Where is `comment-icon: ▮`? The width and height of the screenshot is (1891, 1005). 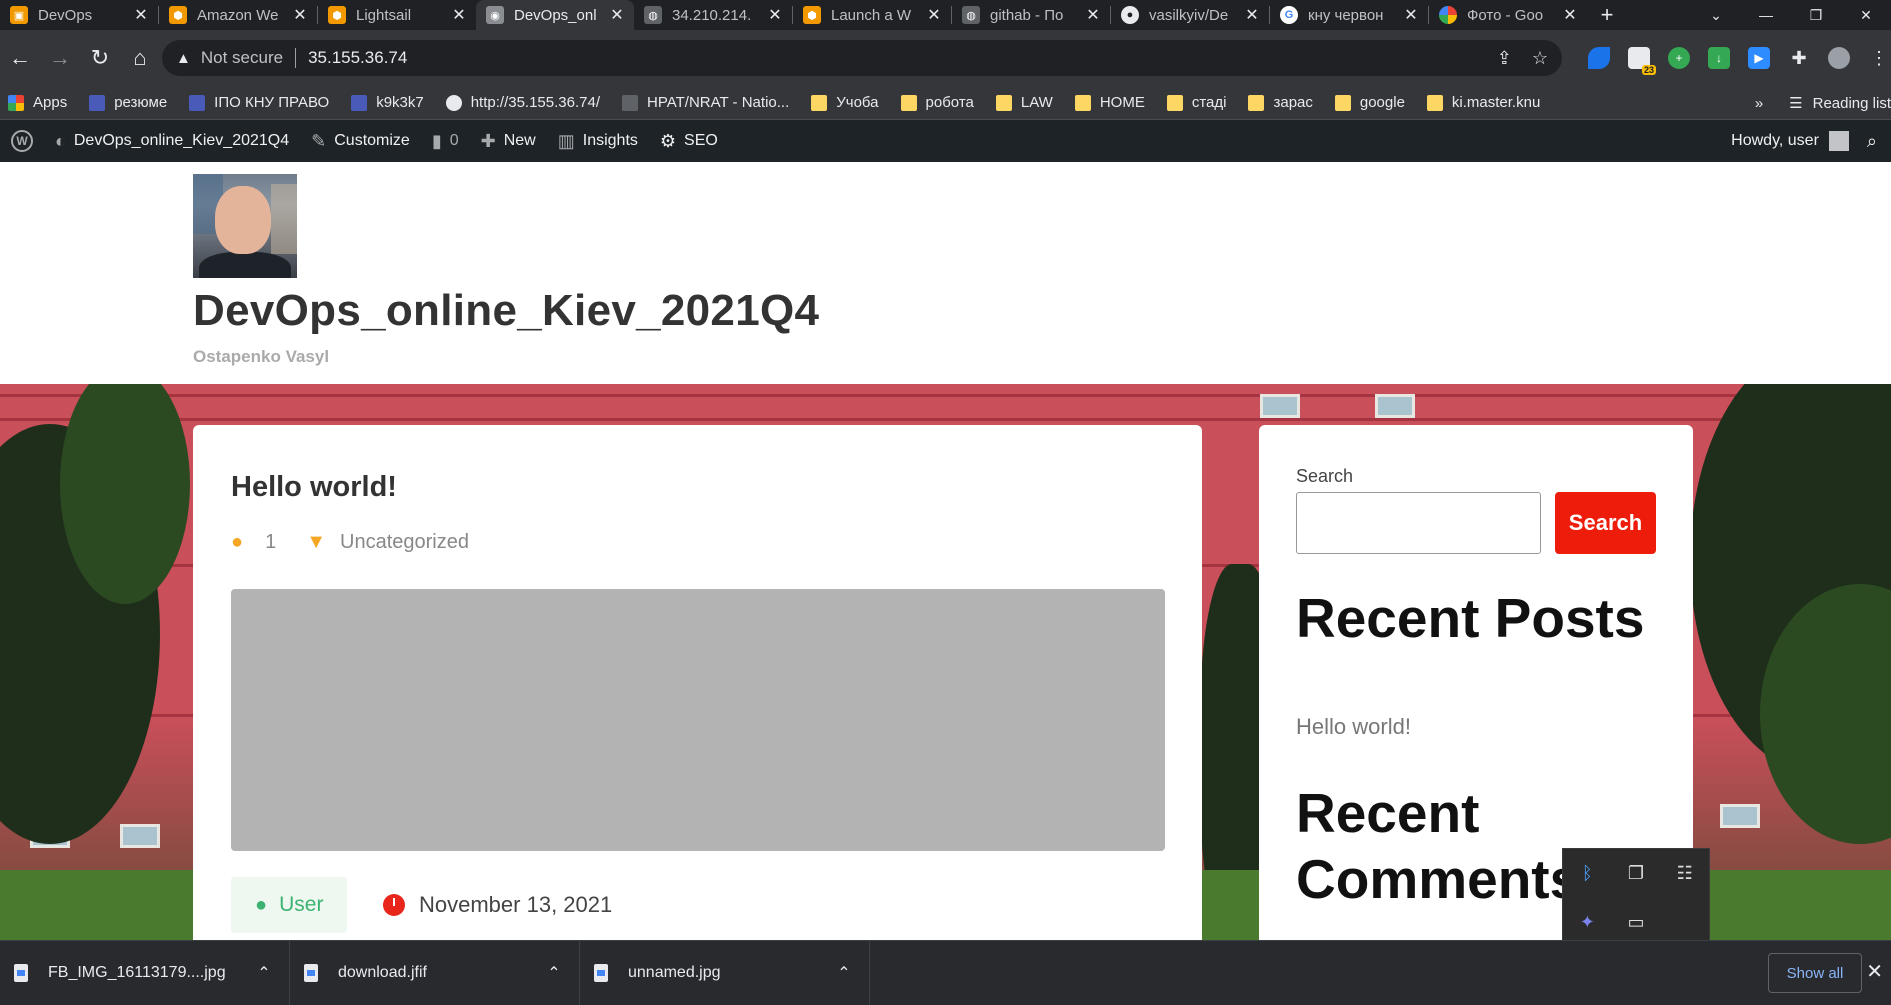 comment-icon: ▮ is located at coordinates (436, 140).